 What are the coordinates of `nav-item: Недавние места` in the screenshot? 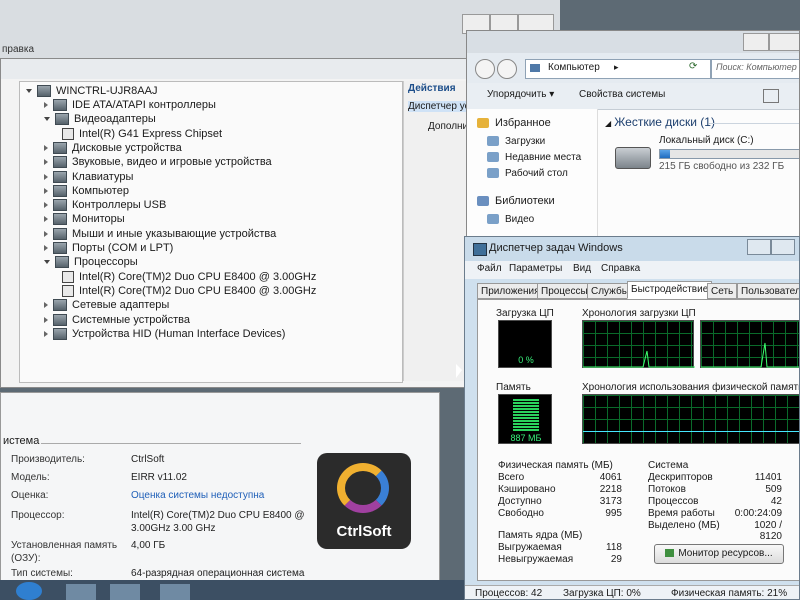 It's located at (534, 157).